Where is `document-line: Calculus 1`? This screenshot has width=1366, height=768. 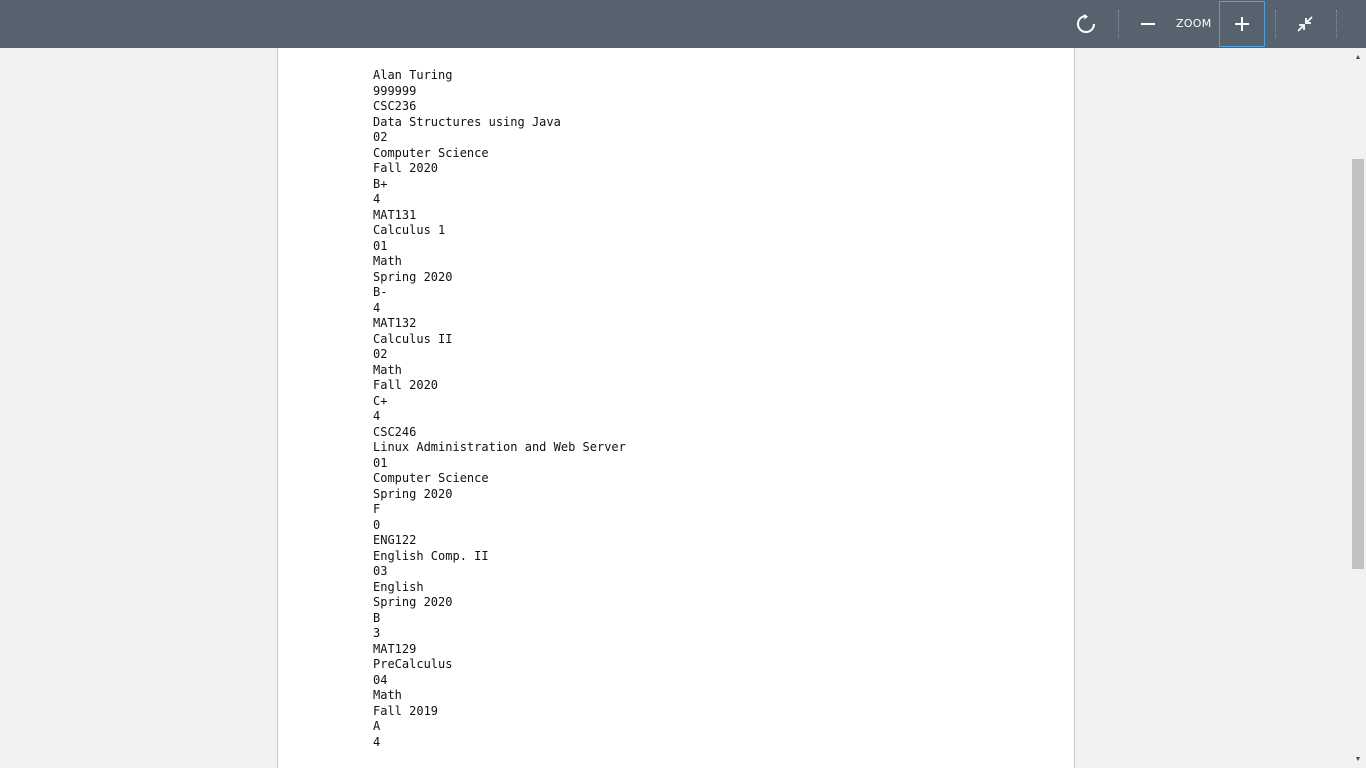 document-line: Calculus 1 is located at coordinates (409, 230).